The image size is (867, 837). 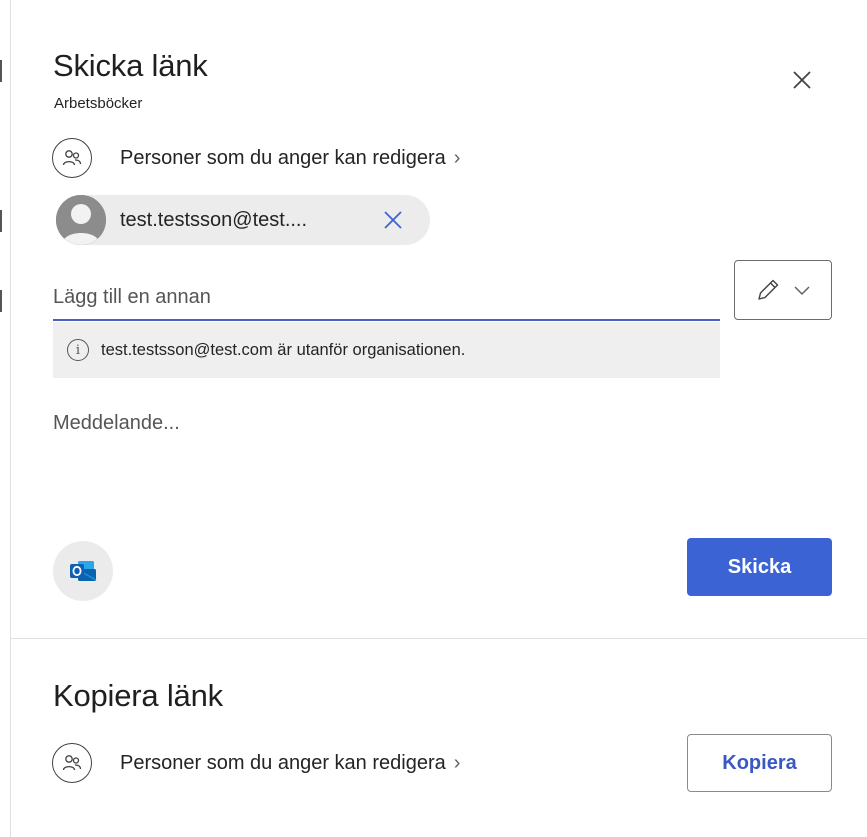 I want to click on outlook-icon, so click(x=83, y=571).